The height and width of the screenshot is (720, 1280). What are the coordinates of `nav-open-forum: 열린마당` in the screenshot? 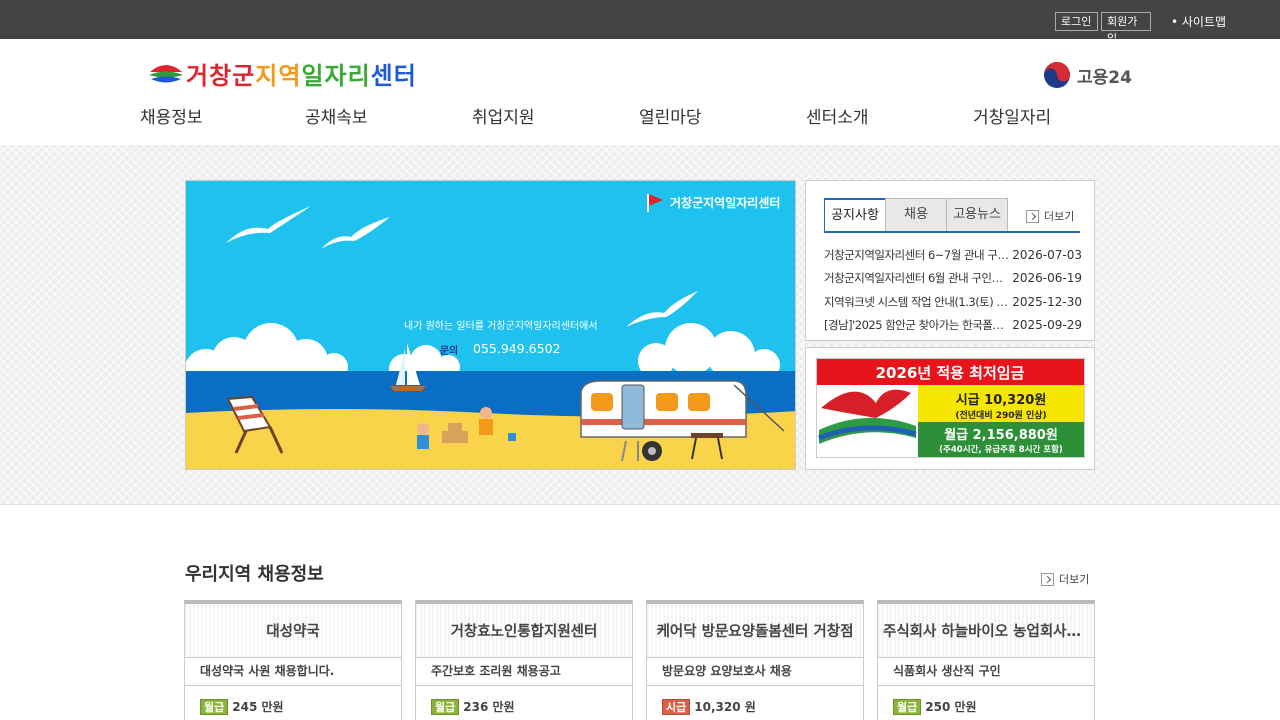 It's located at (670, 115).